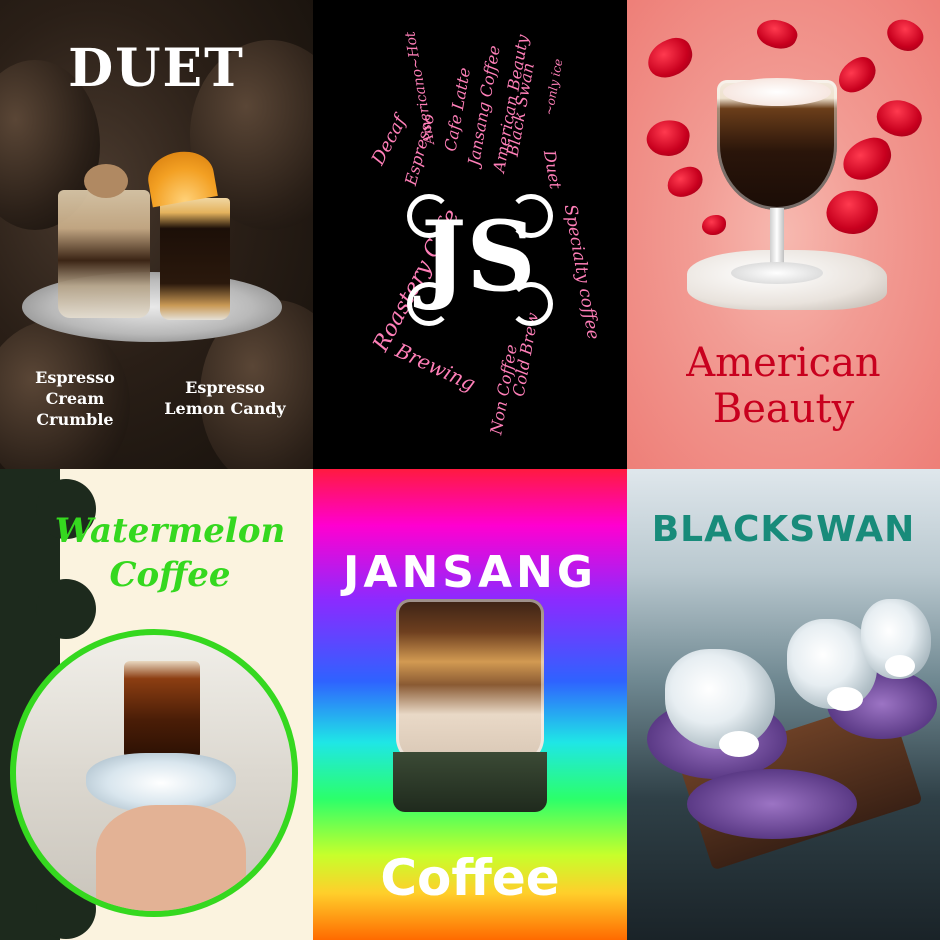 The width and height of the screenshot is (940, 940). What do you see at coordinates (470, 878) in the screenshot?
I see `jansang-coffee-text: Coffee` at bounding box center [470, 878].